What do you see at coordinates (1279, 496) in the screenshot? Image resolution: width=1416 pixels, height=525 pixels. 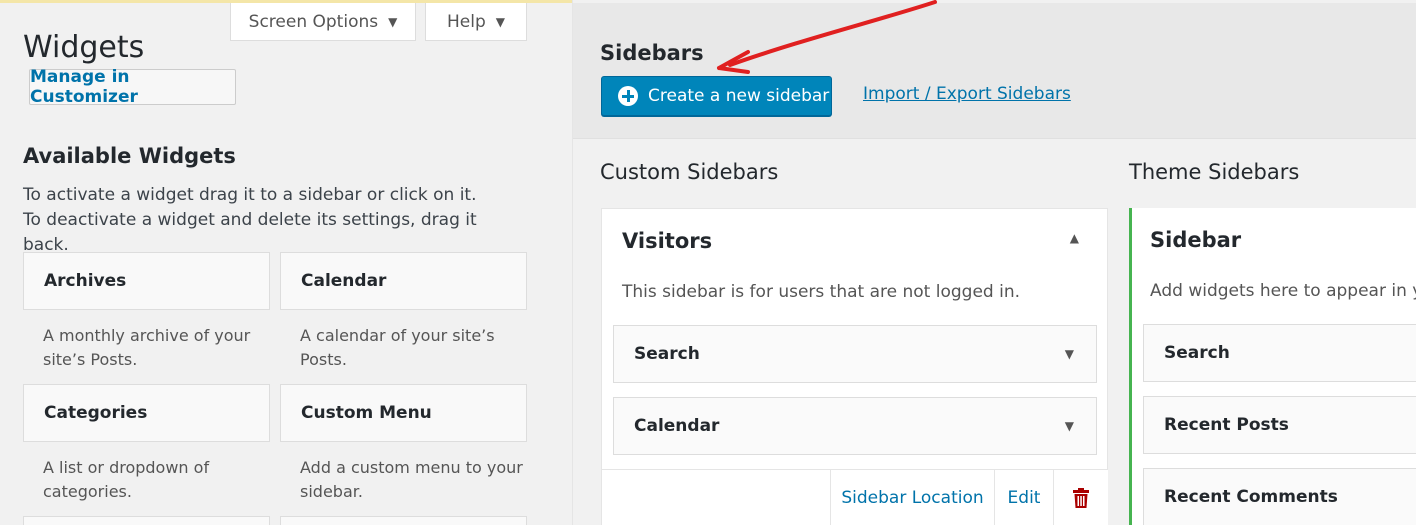 I see `theme-widget-recent-comments: Recent Comments` at bounding box center [1279, 496].